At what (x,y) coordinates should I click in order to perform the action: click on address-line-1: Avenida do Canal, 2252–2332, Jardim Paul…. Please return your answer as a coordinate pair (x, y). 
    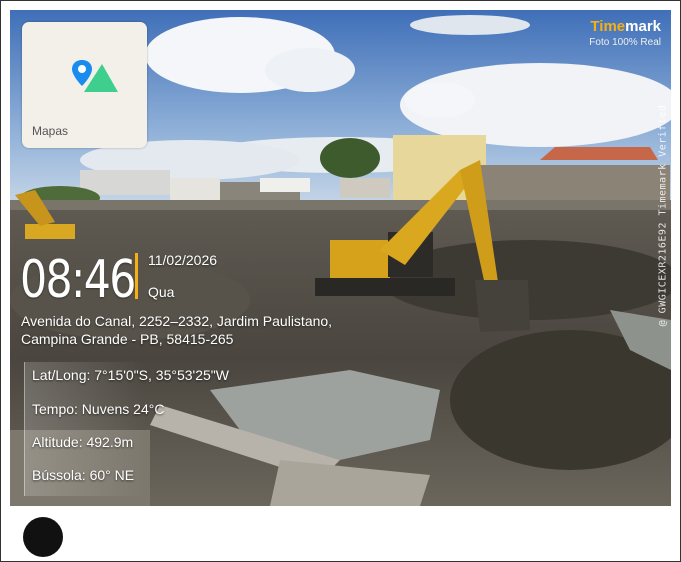
    Looking at the image, I should click on (177, 321).